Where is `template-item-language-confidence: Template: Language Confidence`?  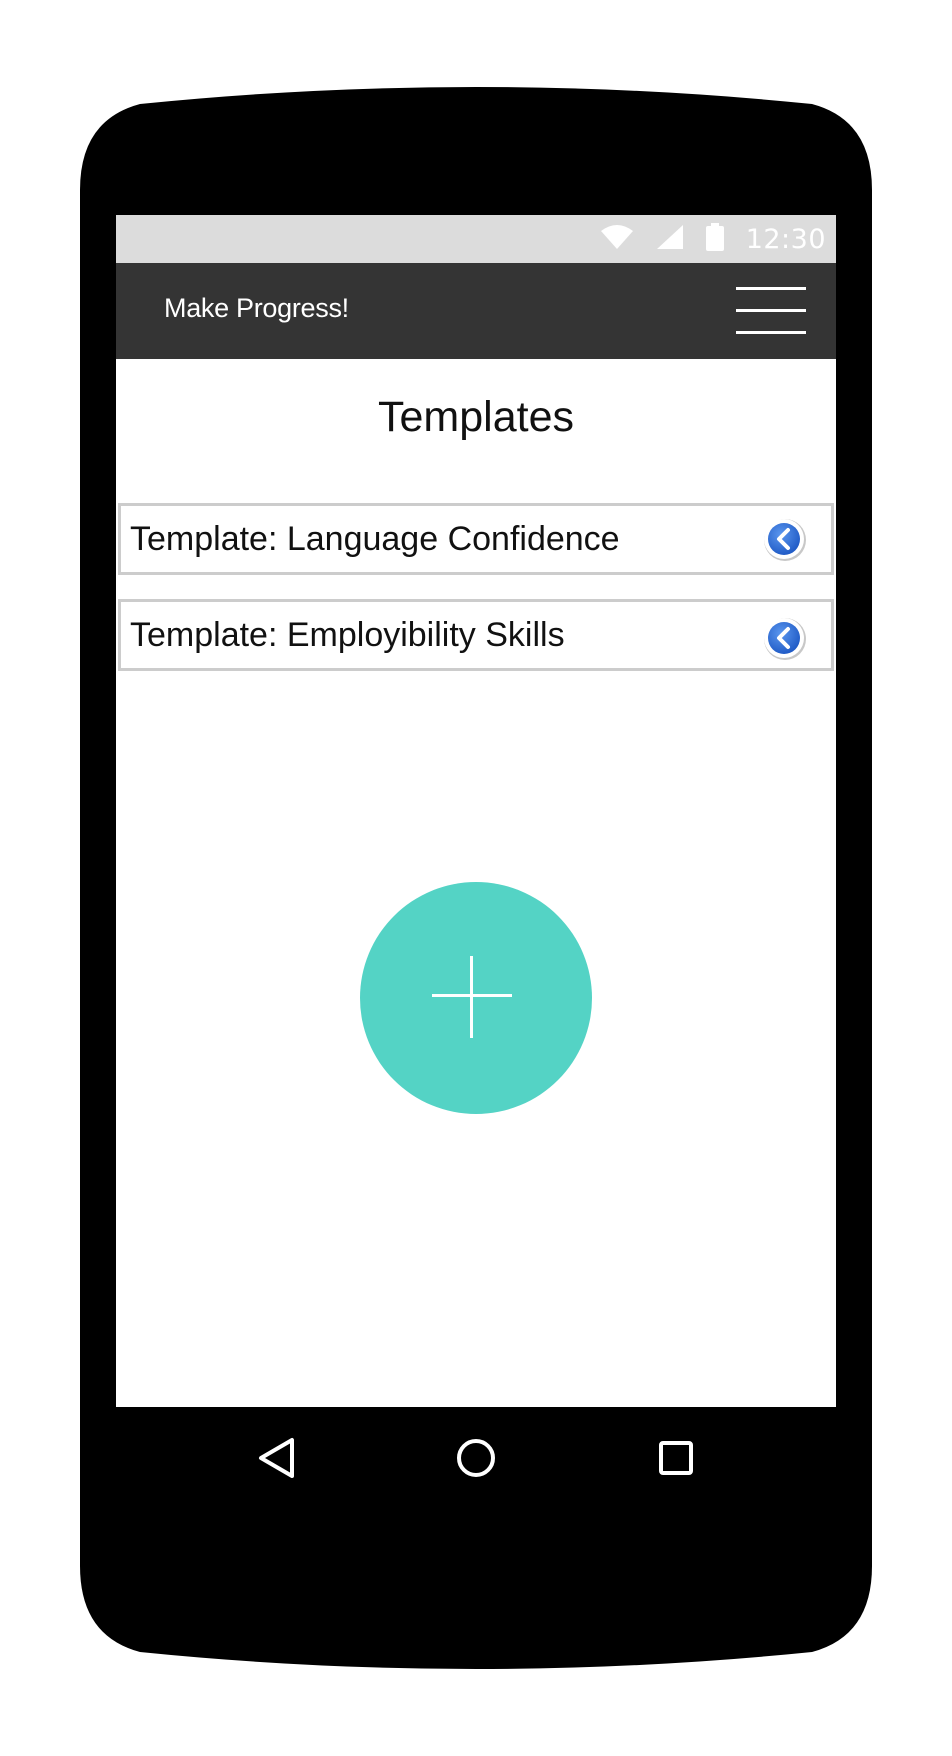
template-item-language-confidence: Template: Language Confidence is located at coordinates (476, 539).